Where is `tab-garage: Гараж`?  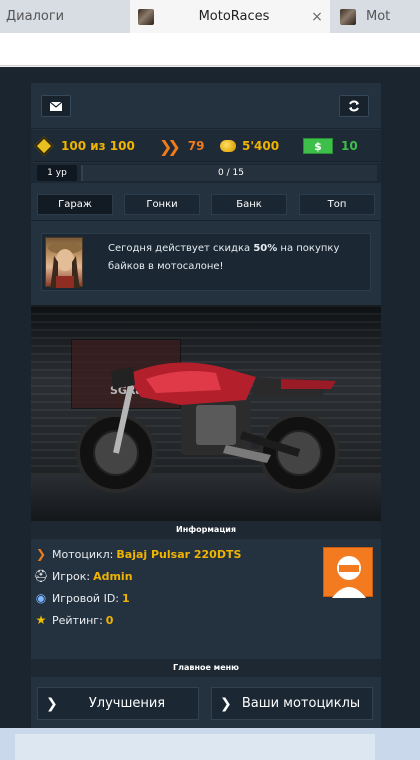
tab-garage: Гараж is located at coordinates (75, 204).